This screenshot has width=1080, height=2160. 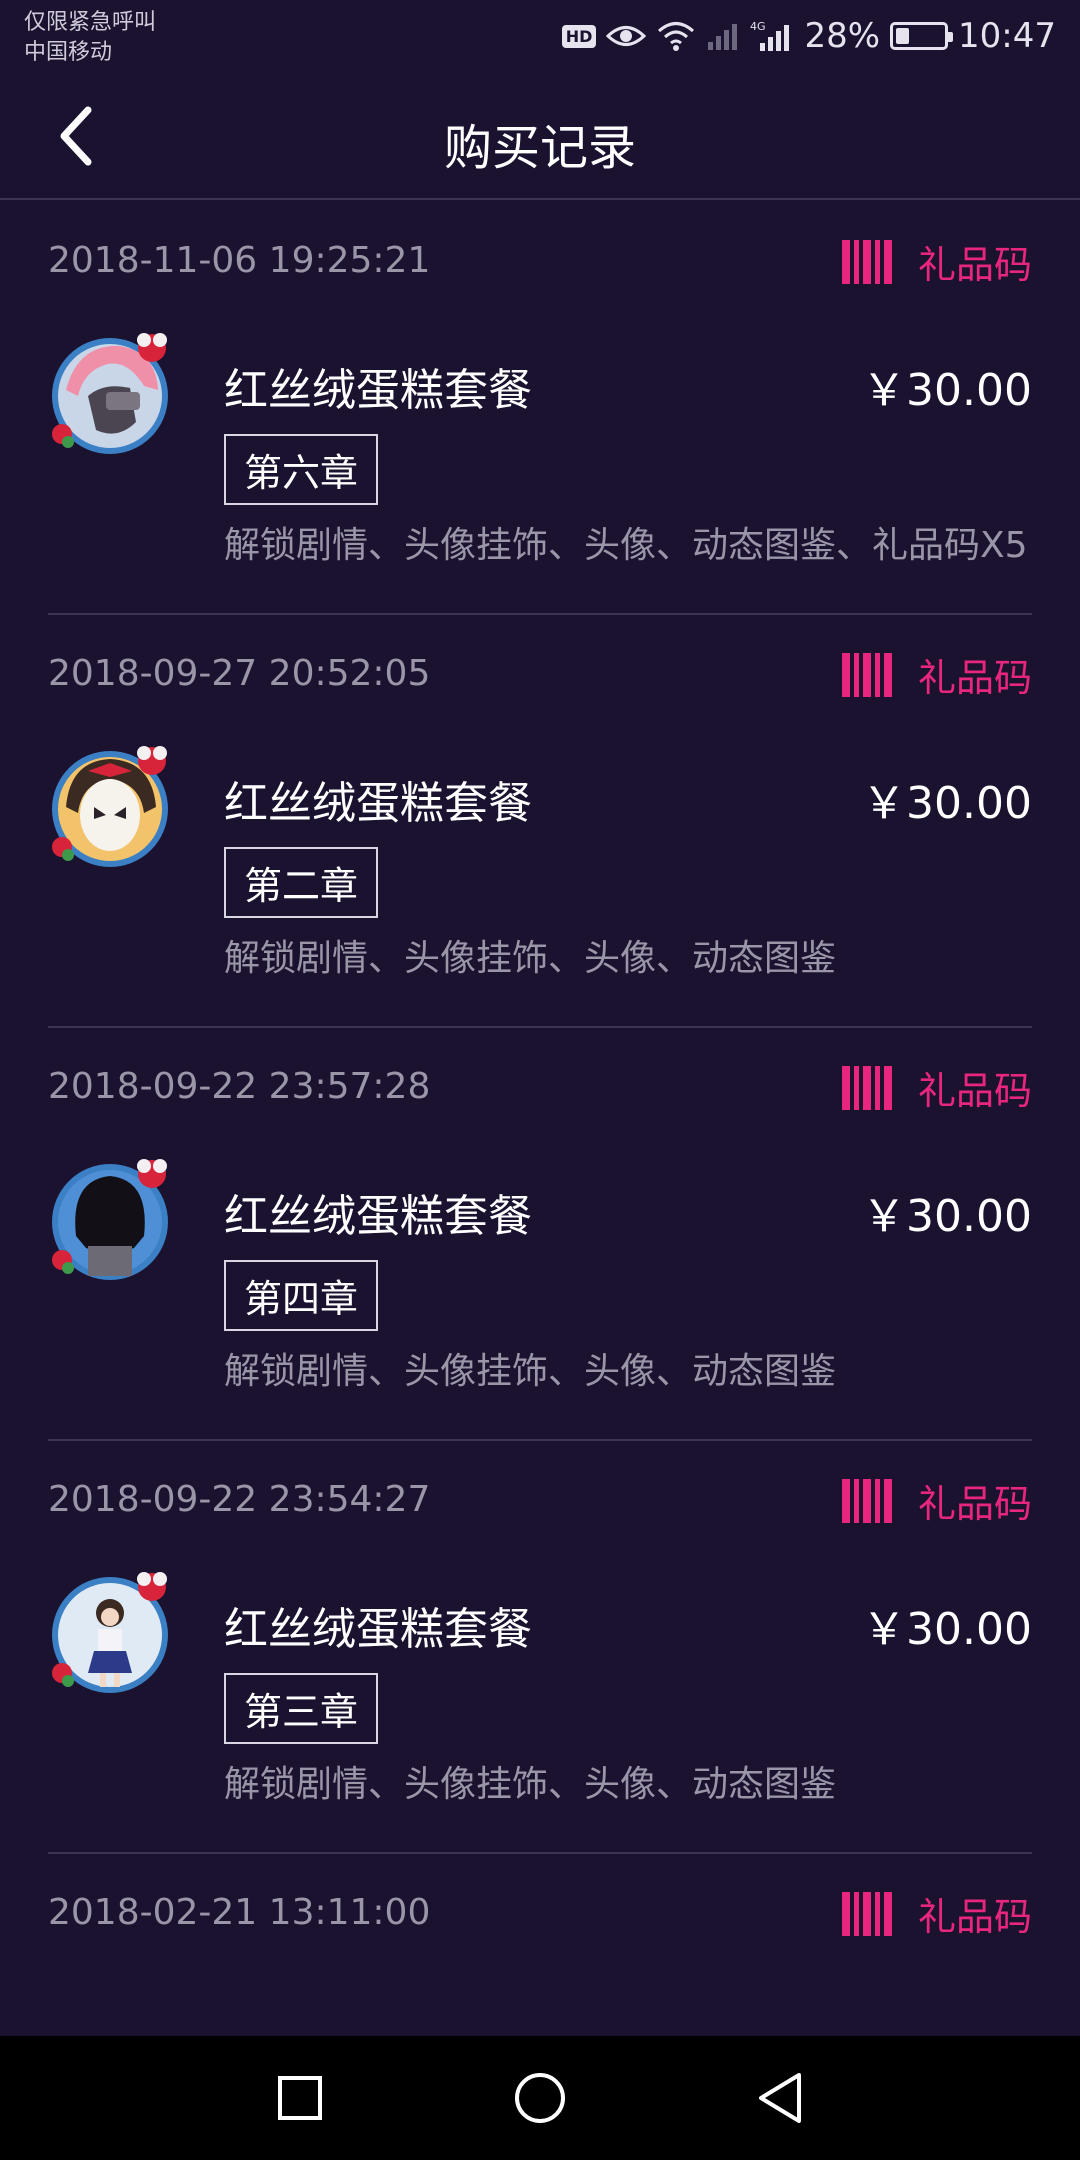 I want to click on system-back-button, so click(x=780, y=2098).